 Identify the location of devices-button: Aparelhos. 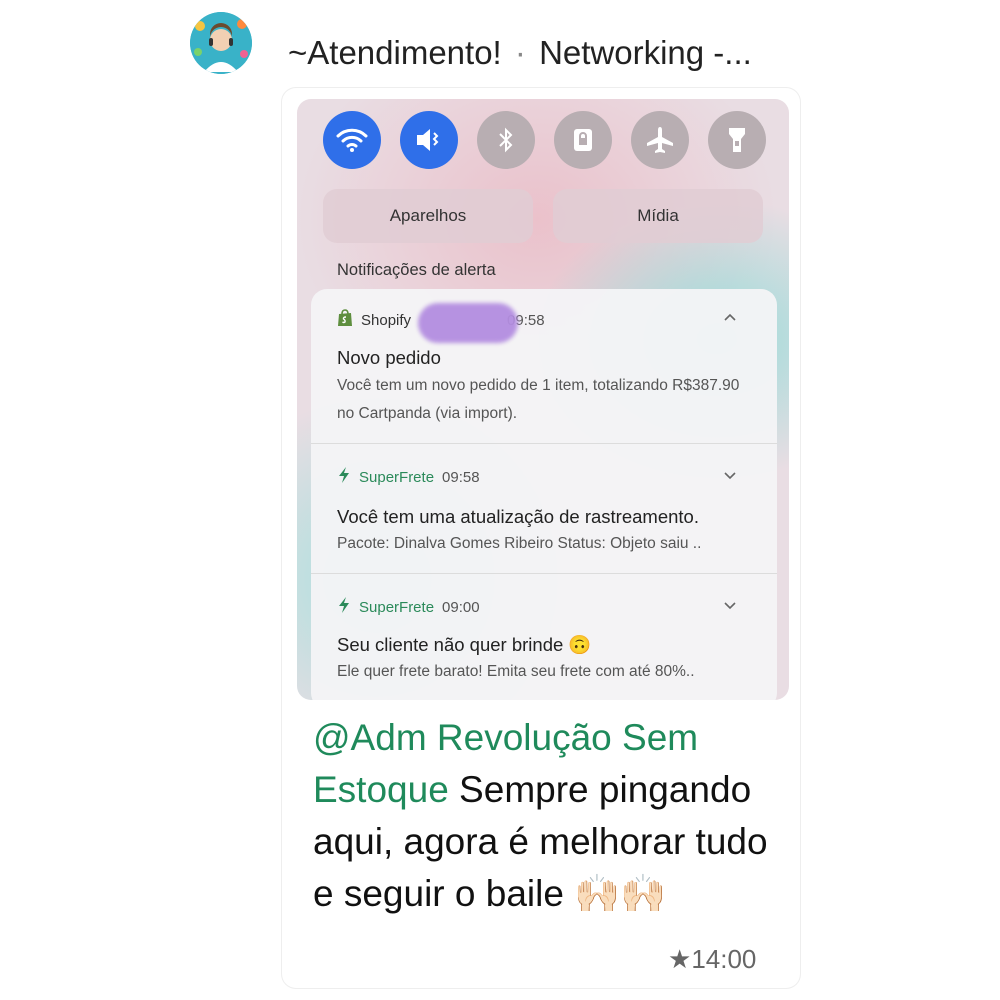
(428, 216).